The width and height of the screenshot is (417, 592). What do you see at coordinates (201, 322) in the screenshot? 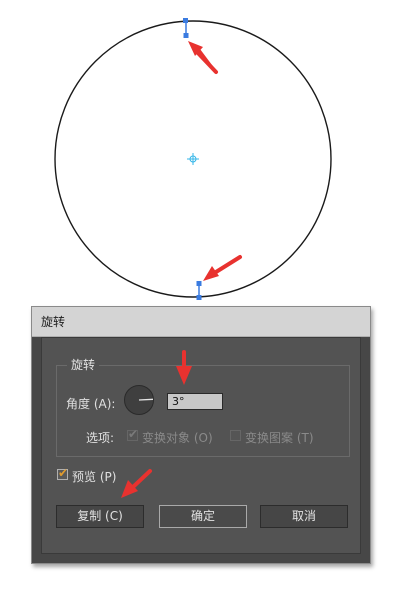
I see `dialog-titlebar: 旋转` at bounding box center [201, 322].